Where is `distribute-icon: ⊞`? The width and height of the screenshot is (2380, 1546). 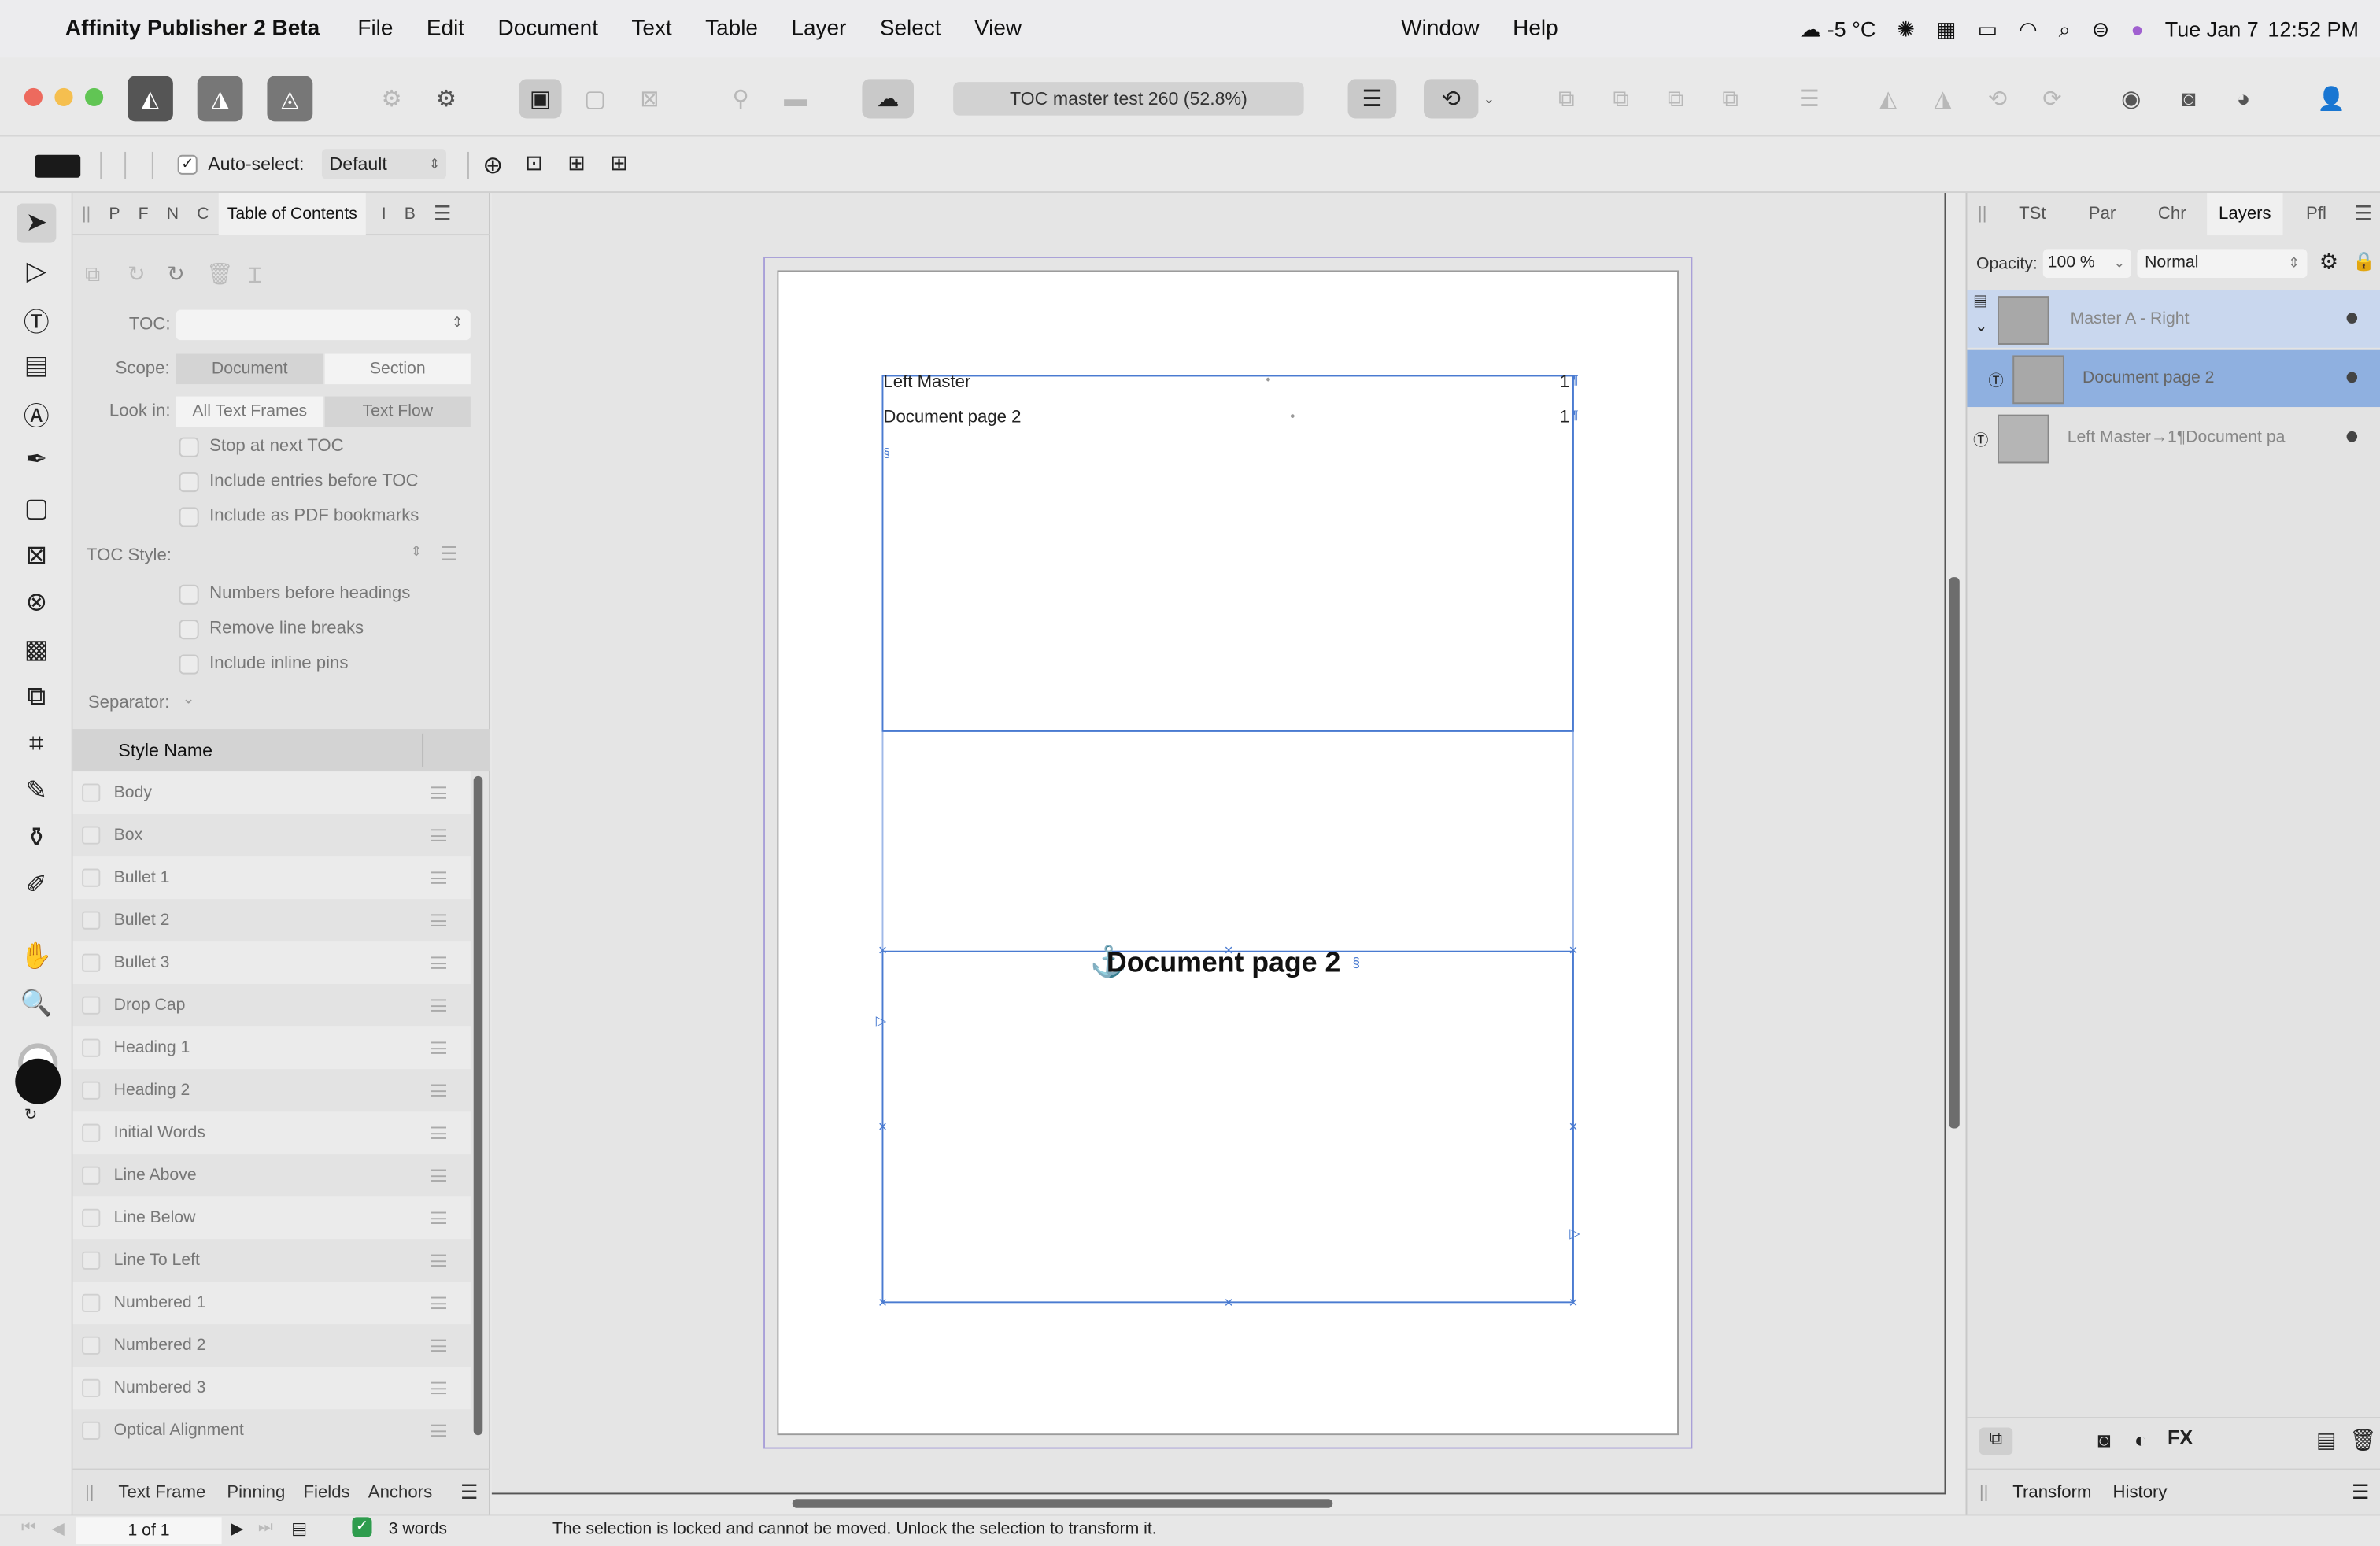 distribute-icon: ⊞ is located at coordinates (576, 163).